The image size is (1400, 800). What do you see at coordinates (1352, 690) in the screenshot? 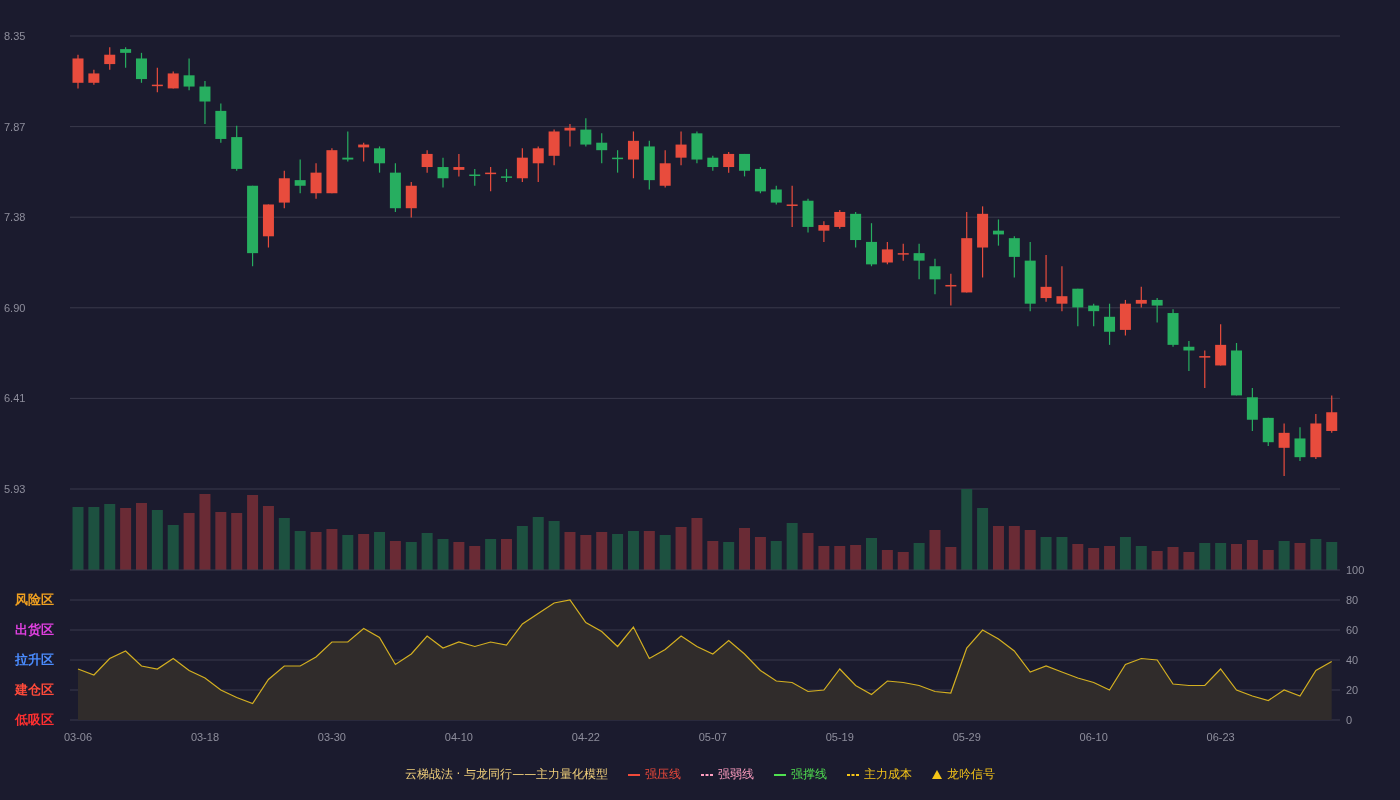
I see `axis-label: 20` at bounding box center [1352, 690].